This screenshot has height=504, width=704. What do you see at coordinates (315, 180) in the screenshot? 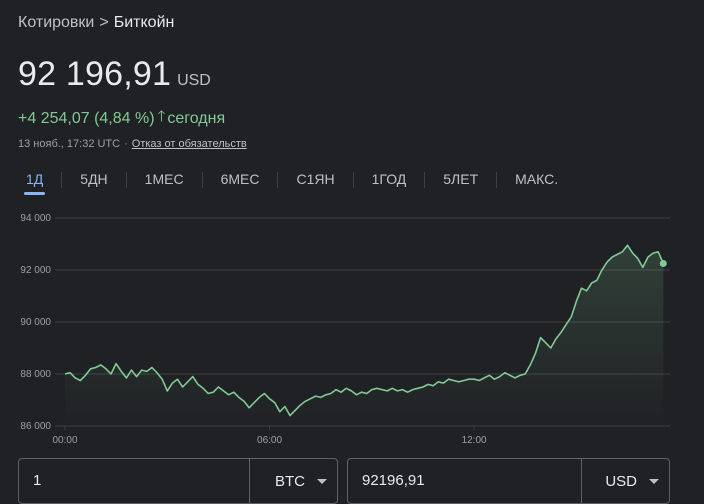
I see `tab-ytd: С1ЯН` at bounding box center [315, 180].